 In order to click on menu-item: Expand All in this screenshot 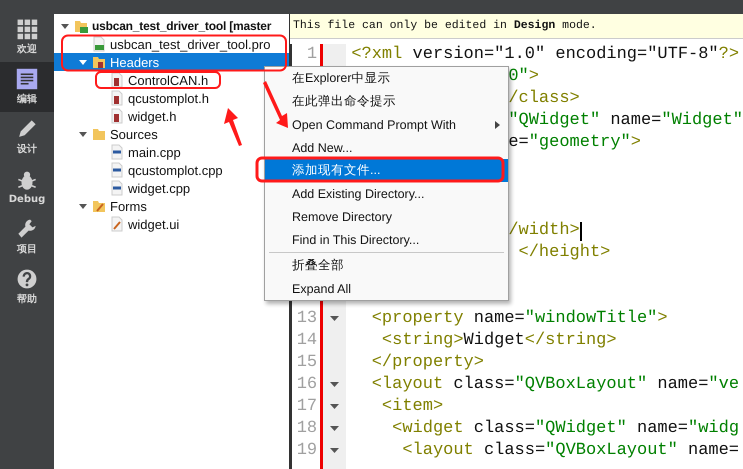, I will do `click(386, 288)`.